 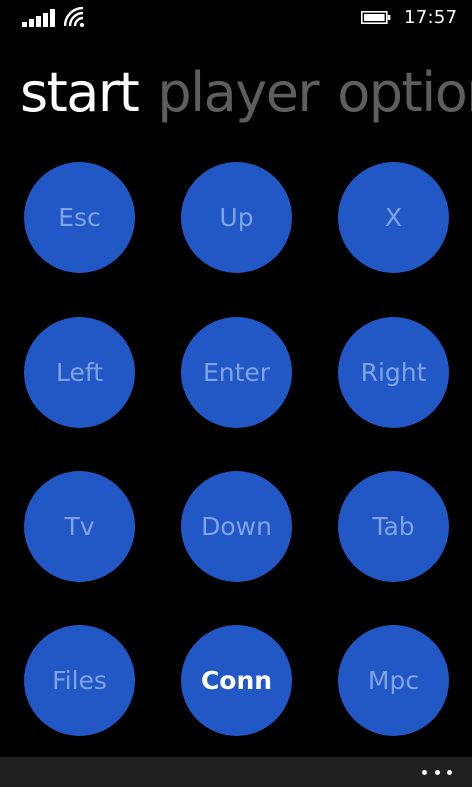 I want to click on left-button: Left, so click(x=79, y=372).